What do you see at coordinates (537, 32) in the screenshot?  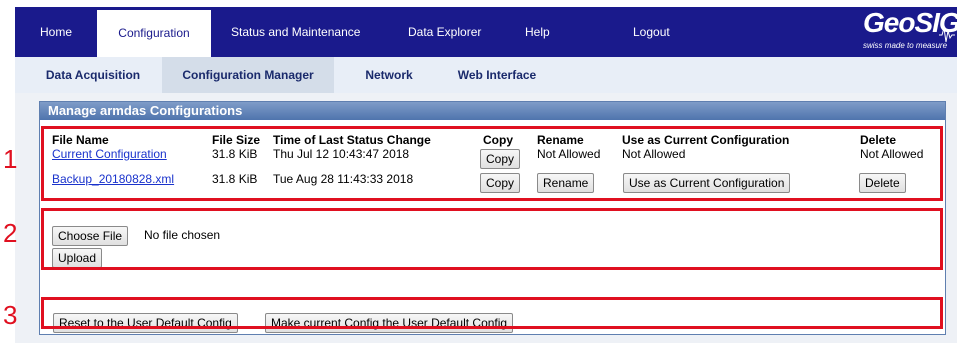 I see `nav-help: Help` at bounding box center [537, 32].